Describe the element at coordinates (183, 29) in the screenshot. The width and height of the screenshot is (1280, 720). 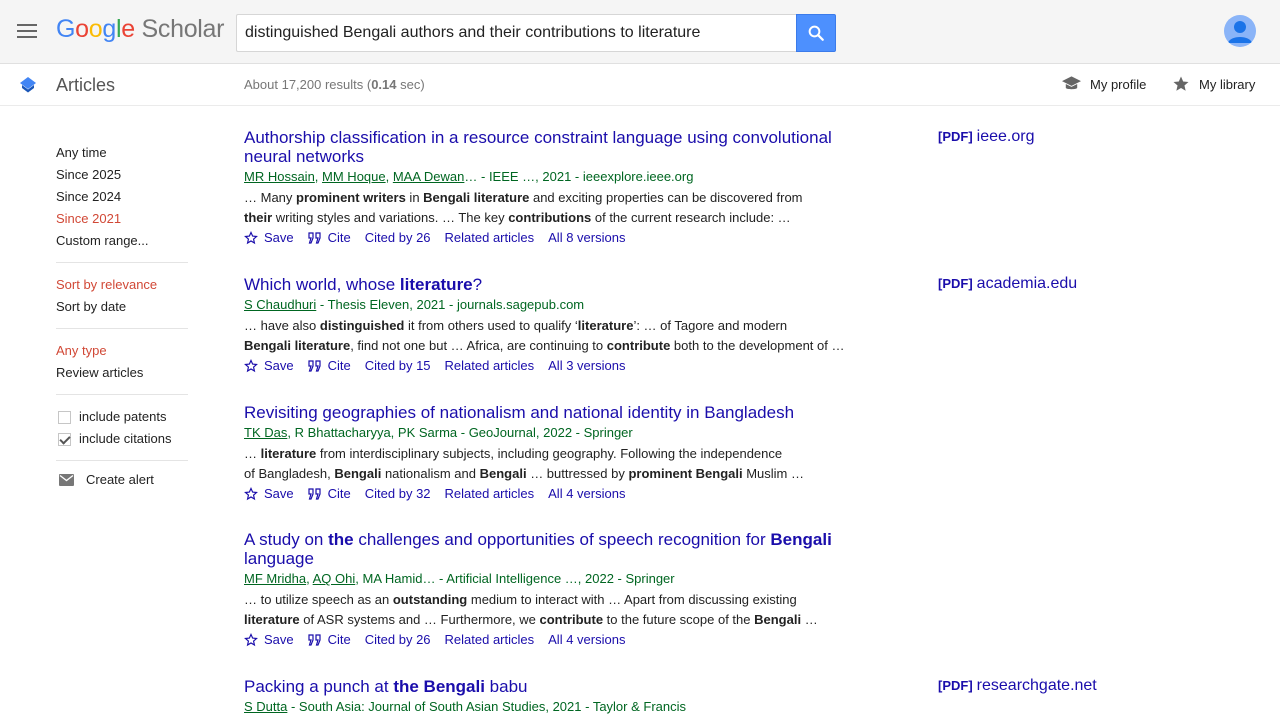
I see `logo-scholar-text: Scholar` at that location.